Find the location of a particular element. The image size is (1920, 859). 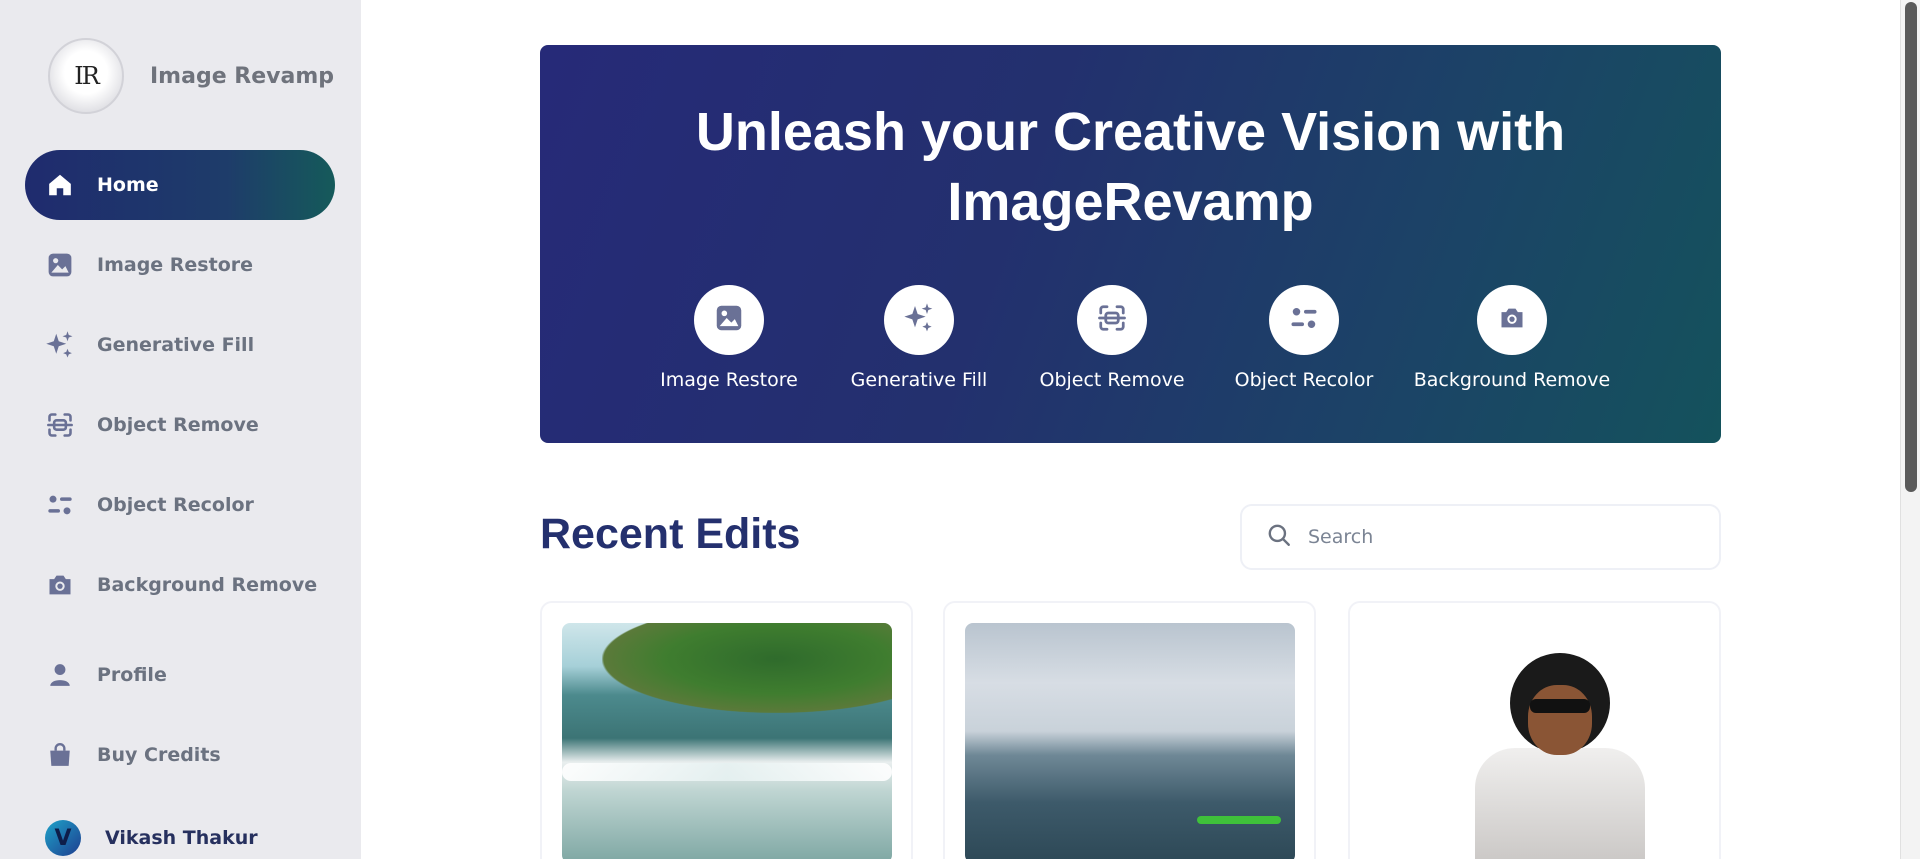

sidebar-item-label: Object Remove is located at coordinates (178, 425).